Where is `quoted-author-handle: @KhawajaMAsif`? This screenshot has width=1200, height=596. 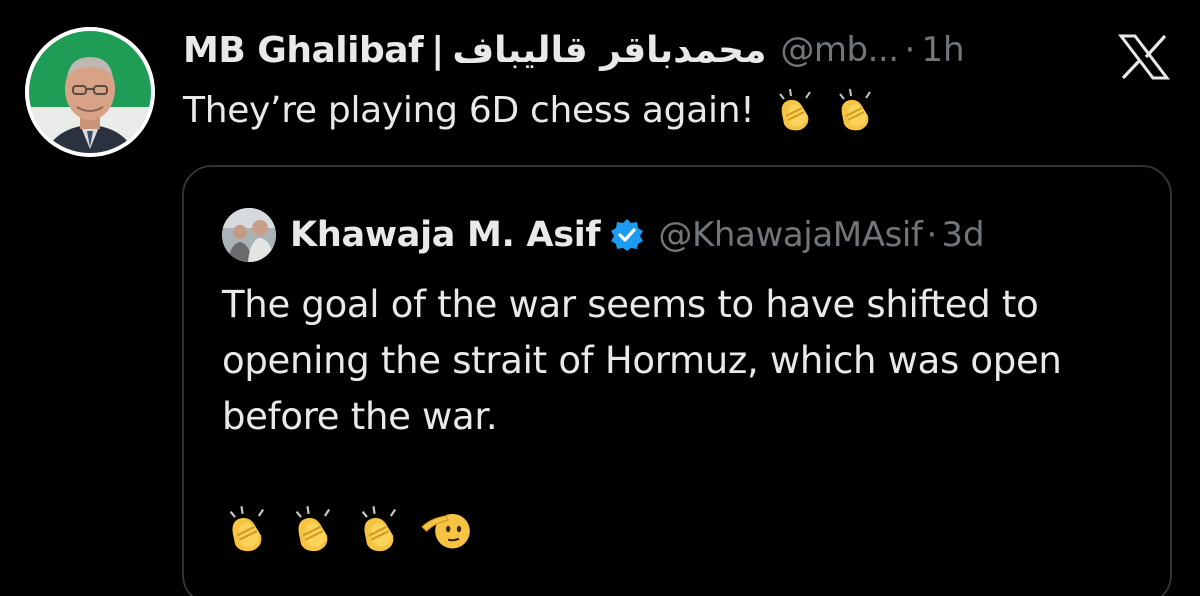
quoted-author-handle: @KhawajaMAsif is located at coordinates (790, 235).